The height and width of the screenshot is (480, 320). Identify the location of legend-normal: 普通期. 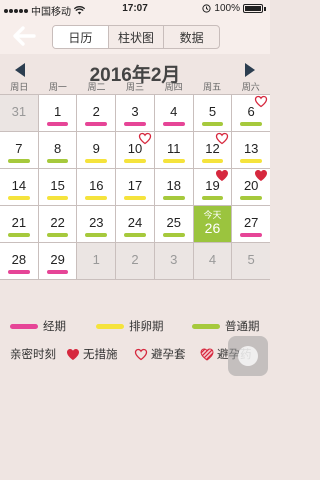
(226, 326).